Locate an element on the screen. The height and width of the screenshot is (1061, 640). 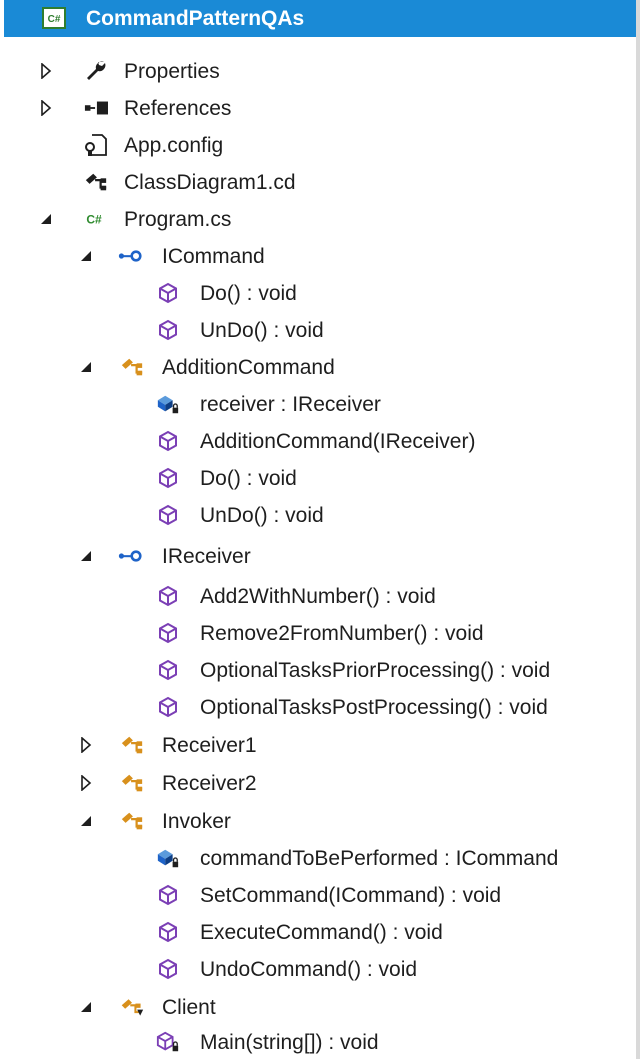
selection-edge is located at coordinates (2, 18).